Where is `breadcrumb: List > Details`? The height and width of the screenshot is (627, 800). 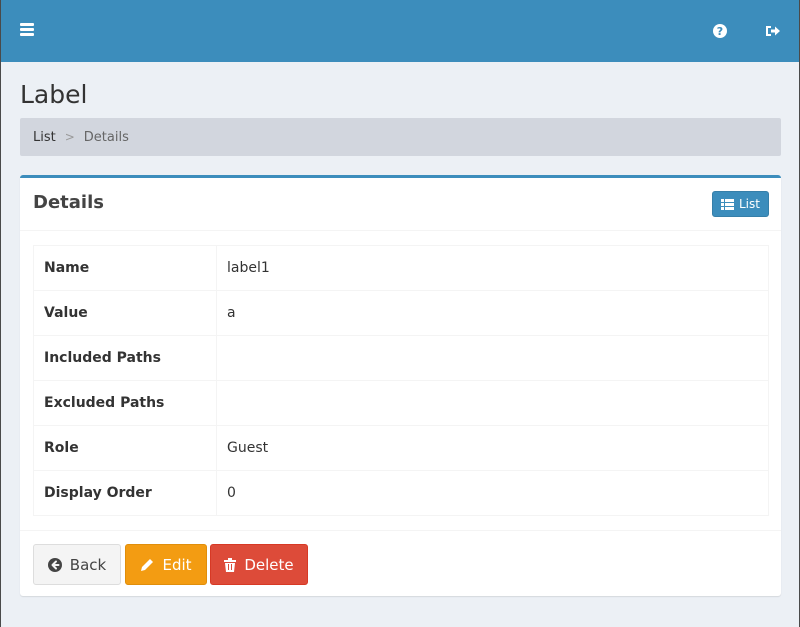 breadcrumb: List > Details is located at coordinates (400, 137).